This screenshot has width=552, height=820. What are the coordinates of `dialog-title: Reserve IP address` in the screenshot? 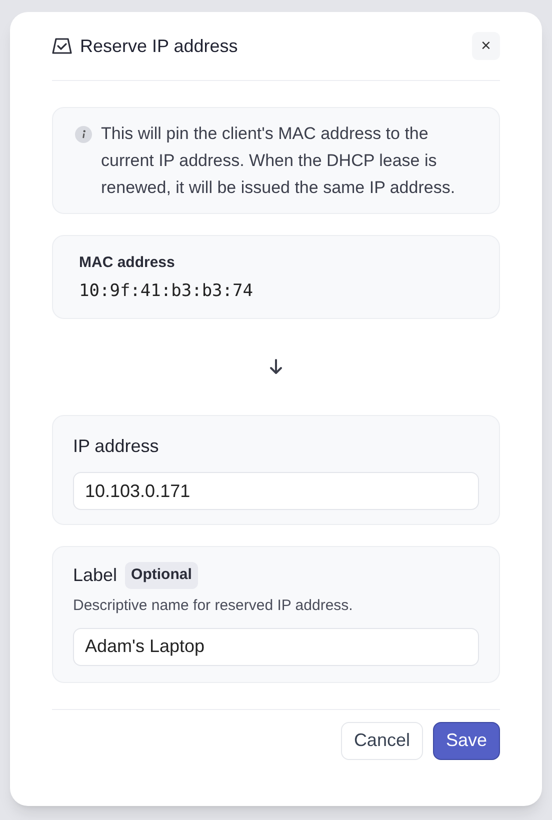 It's located at (159, 46).